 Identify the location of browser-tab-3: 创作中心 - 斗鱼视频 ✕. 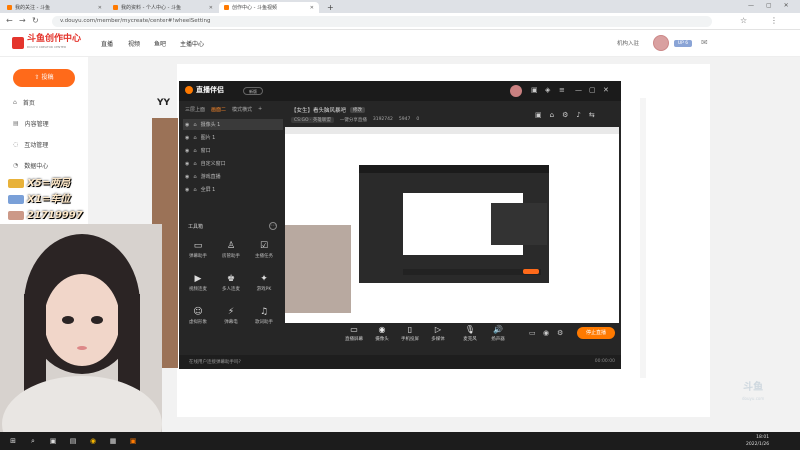
(269, 7).